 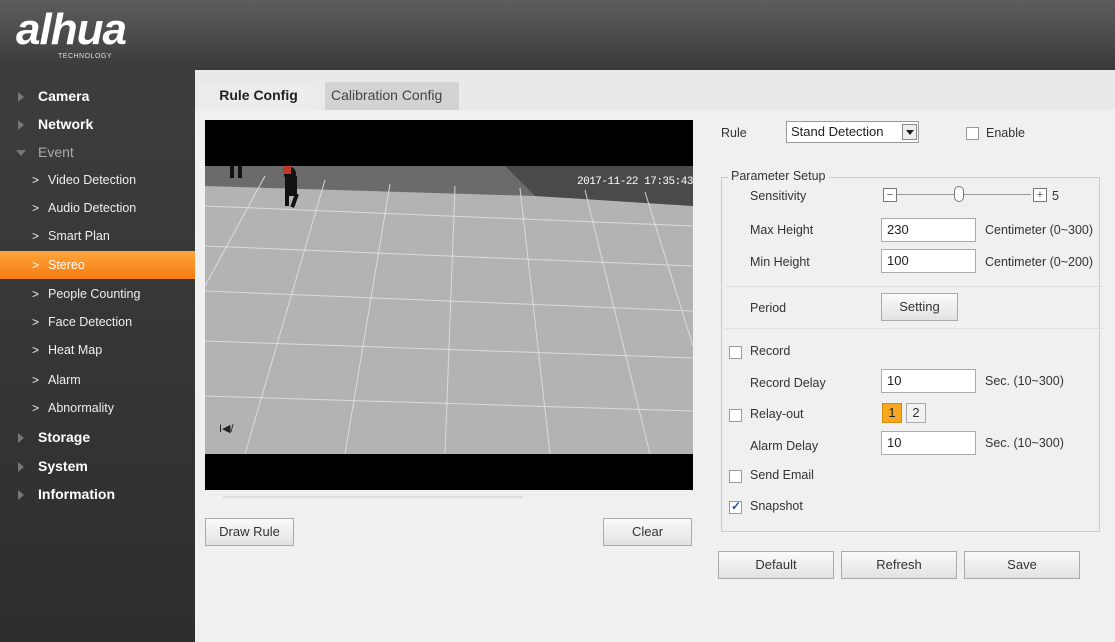 I want to click on sensitivity-slider-thumb, so click(x=959, y=194).